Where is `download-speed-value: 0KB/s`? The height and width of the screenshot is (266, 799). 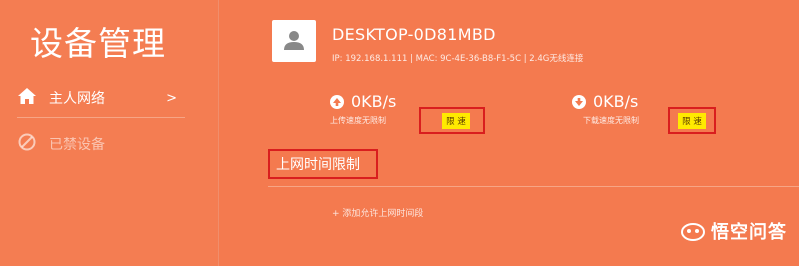
download-speed-value: 0KB/s is located at coordinates (616, 101).